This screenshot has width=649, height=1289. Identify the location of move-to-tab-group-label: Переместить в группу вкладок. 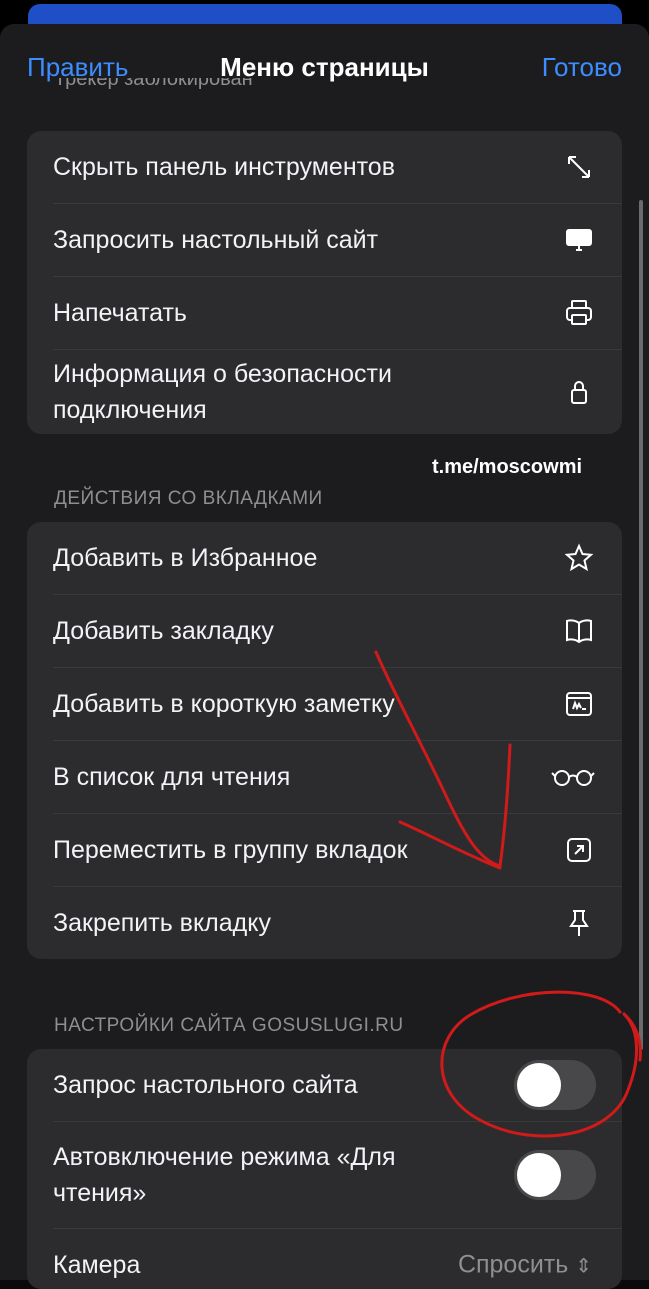
(230, 850).